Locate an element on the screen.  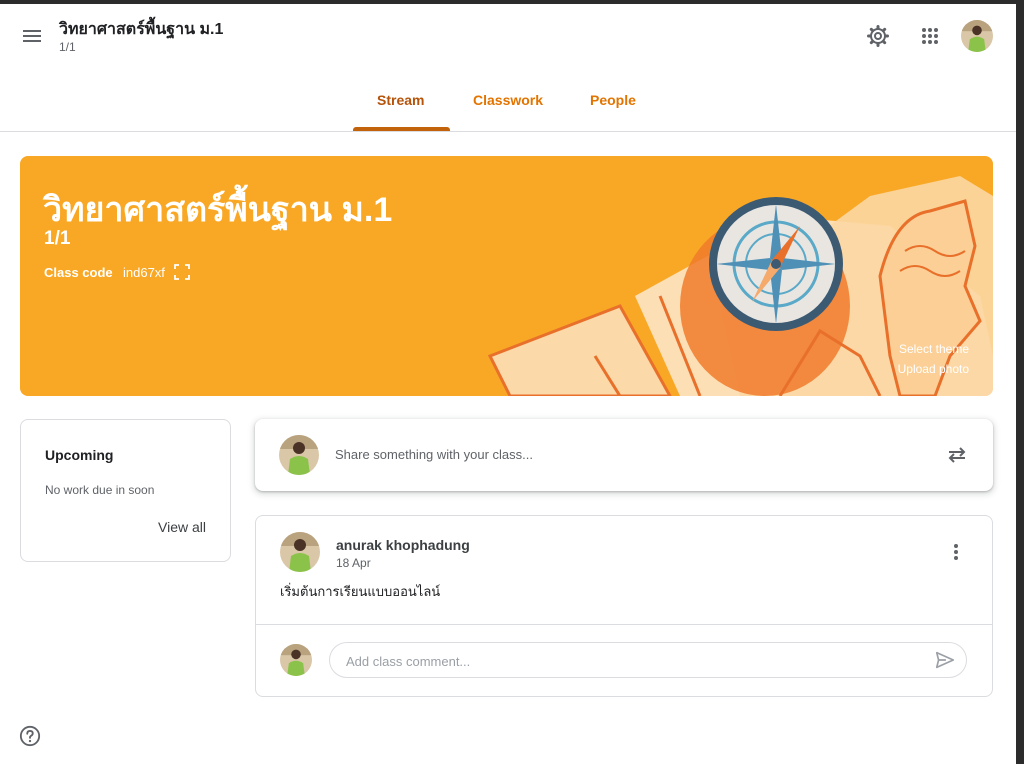
window-frame-top is located at coordinates (512, 2).